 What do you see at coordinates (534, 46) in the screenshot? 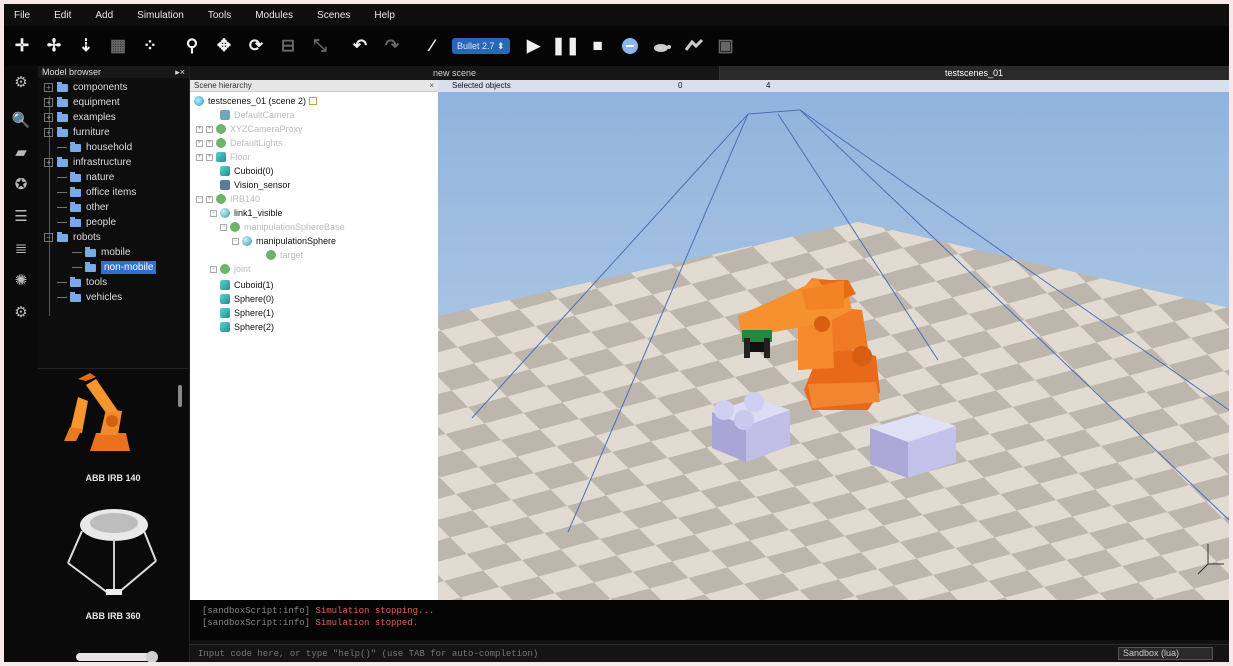
I see `play-icon: ▶` at bounding box center [534, 46].